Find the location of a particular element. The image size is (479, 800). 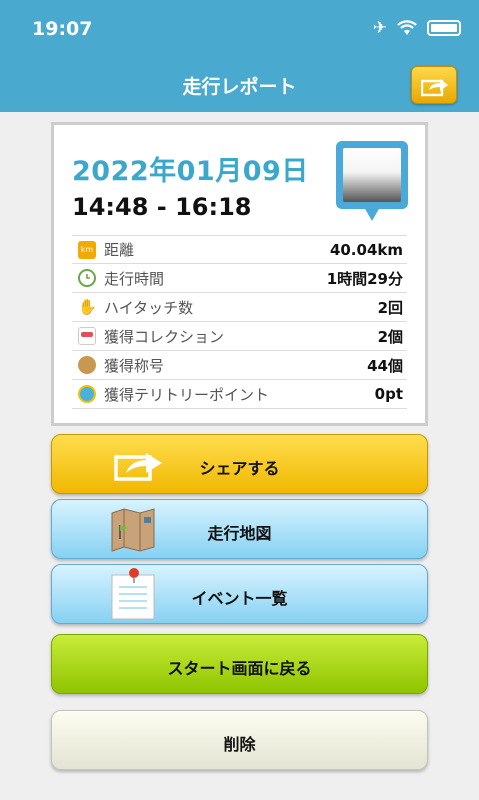

events-button: イベント一覧 is located at coordinates (239, 594).